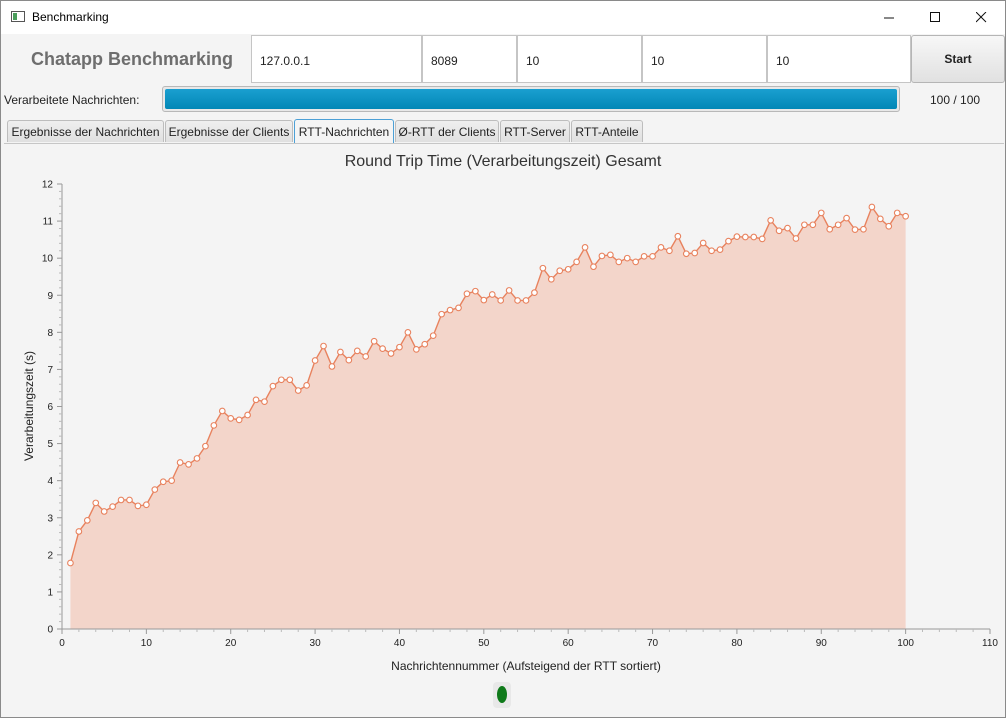 The height and width of the screenshot is (718, 1006). Describe the element at coordinates (981, 17) in the screenshot. I see `close-button` at that location.